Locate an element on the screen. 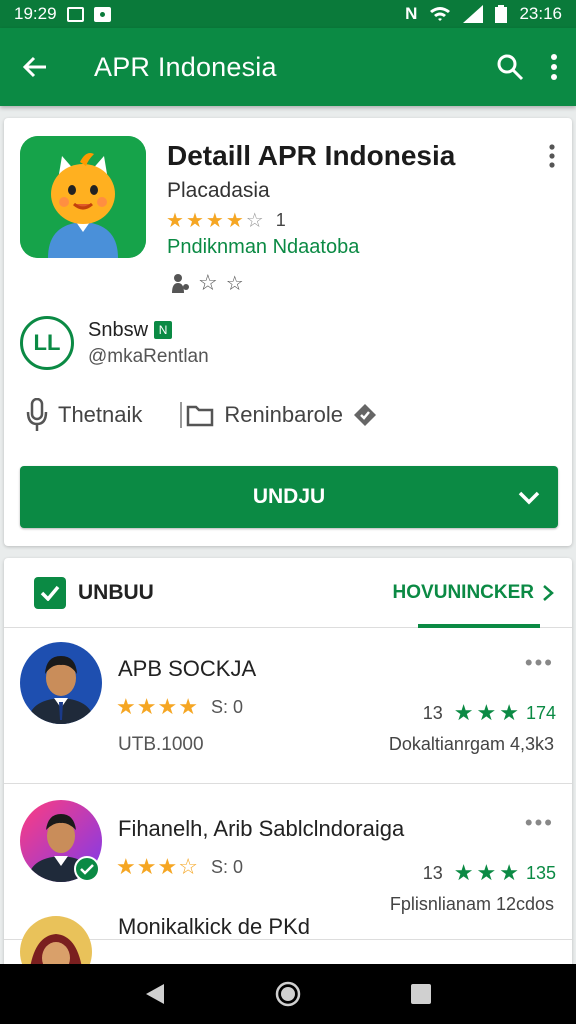  person-icon is located at coordinates (180, 283).